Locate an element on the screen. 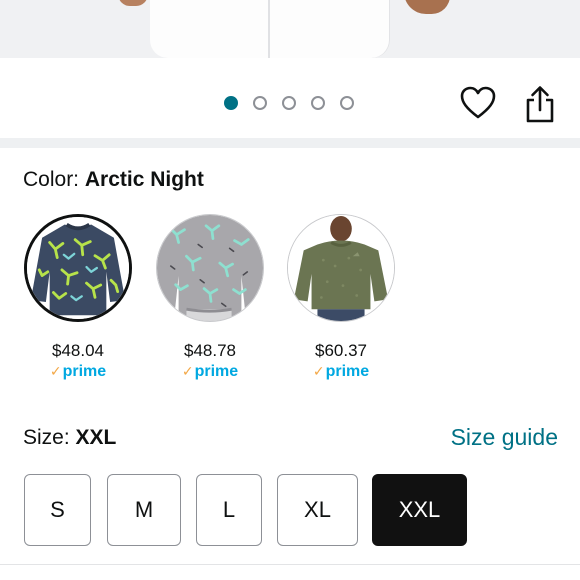 The width and height of the screenshot is (580, 580). size-options: S M L XL XXL is located at coordinates (245, 510).